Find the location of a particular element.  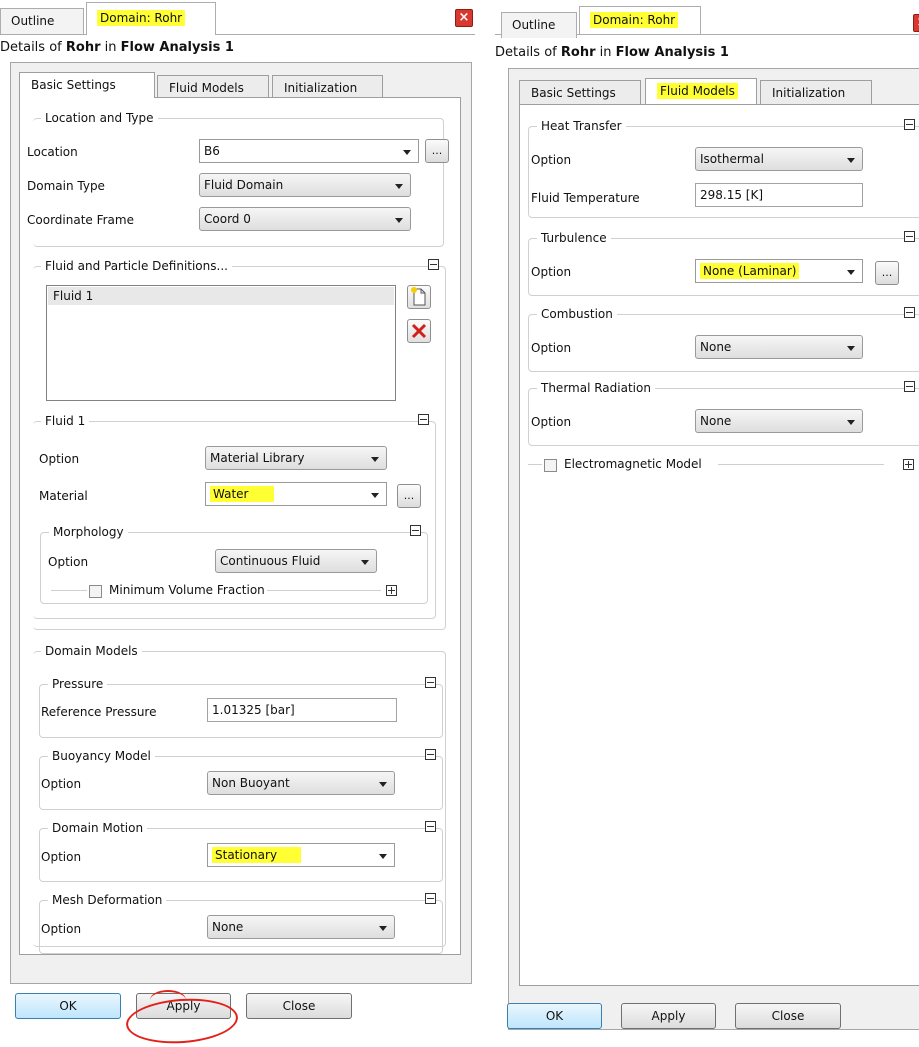

tab-basic-label: Basic Settings is located at coordinates (73, 85).